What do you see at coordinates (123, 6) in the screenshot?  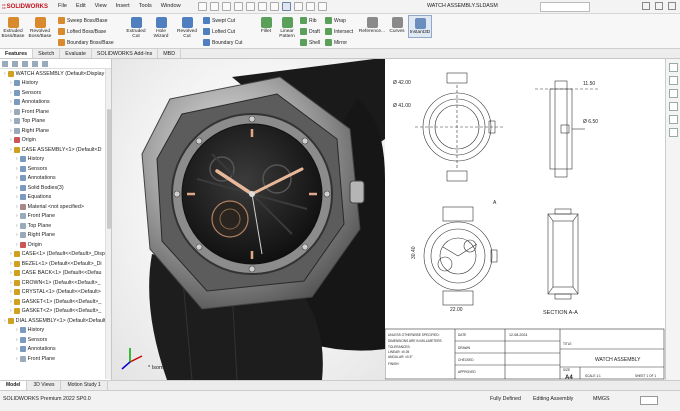 I see `menu-insert: Insert` at bounding box center [123, 6].